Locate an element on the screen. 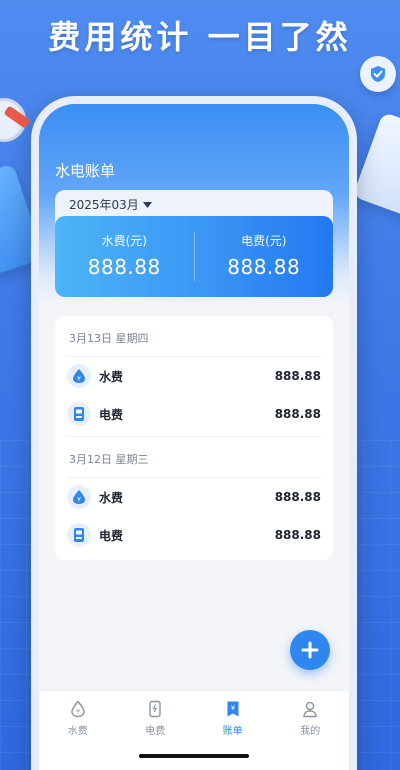 The image size is (400, 770). decorative-plate-icon is located at coordinates (13, 120).